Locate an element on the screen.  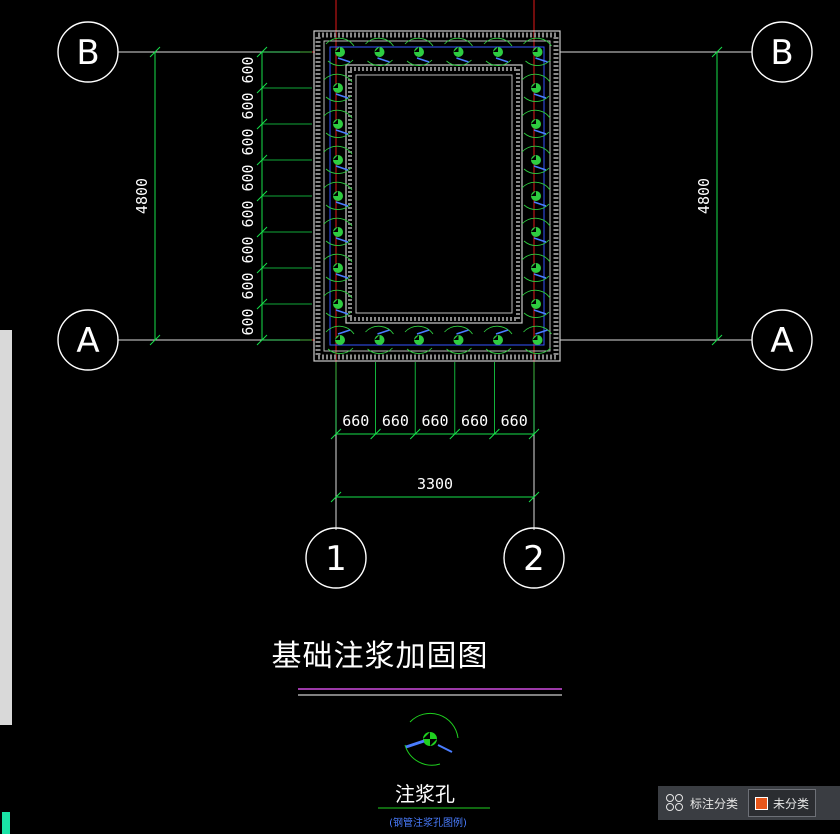
grid-label-1: 1 is located at coordinates (336, 559).